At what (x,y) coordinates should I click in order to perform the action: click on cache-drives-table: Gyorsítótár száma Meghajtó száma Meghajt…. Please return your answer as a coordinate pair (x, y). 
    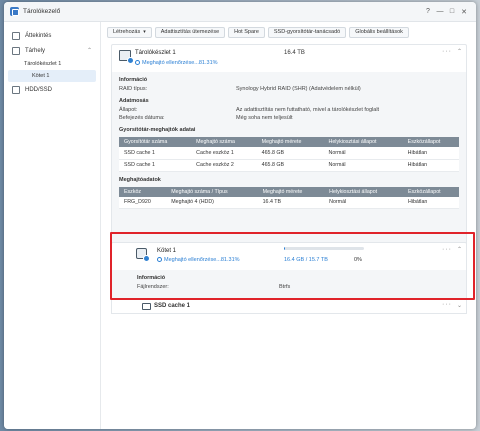
    Looking at the image, I should click on (289, 154).